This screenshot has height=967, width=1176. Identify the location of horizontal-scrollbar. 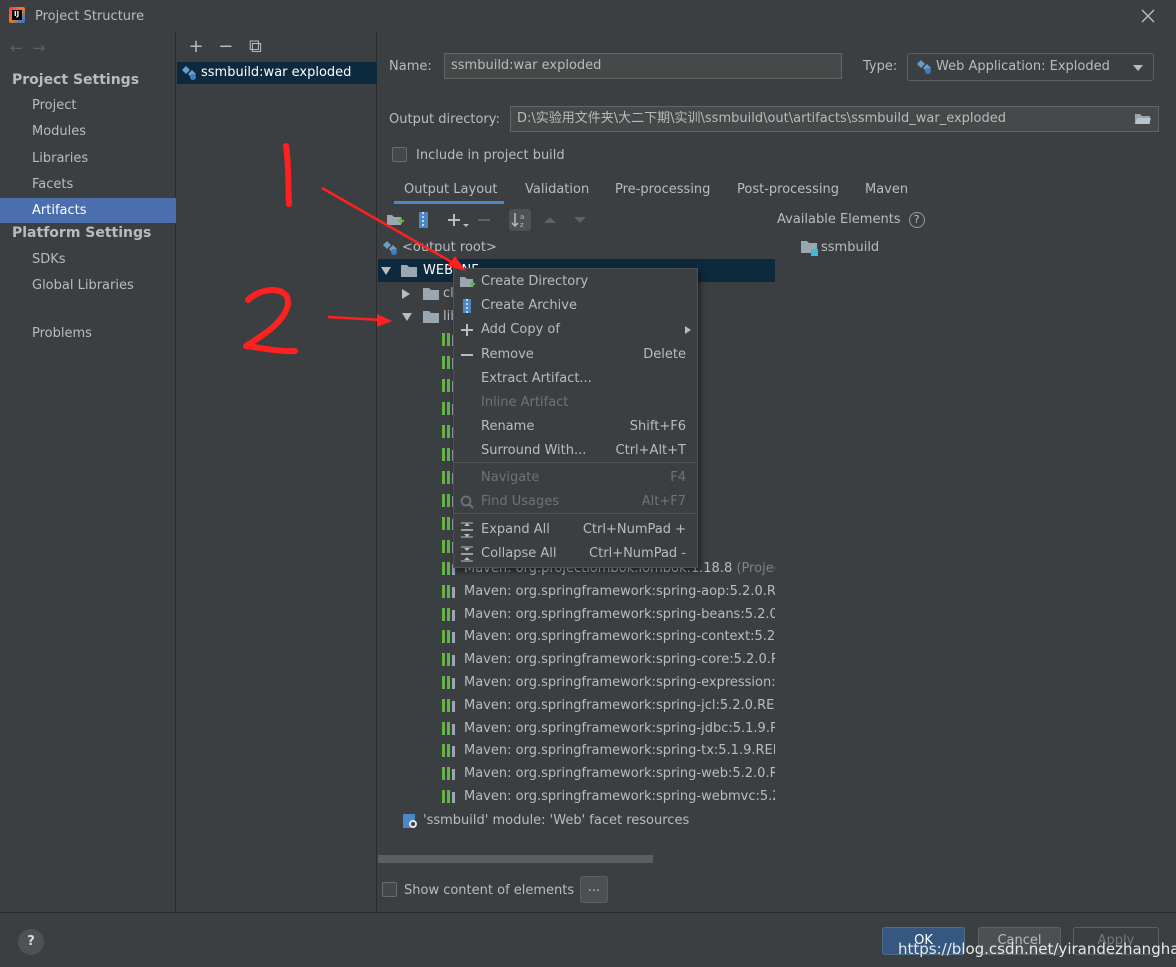
(515, 859).